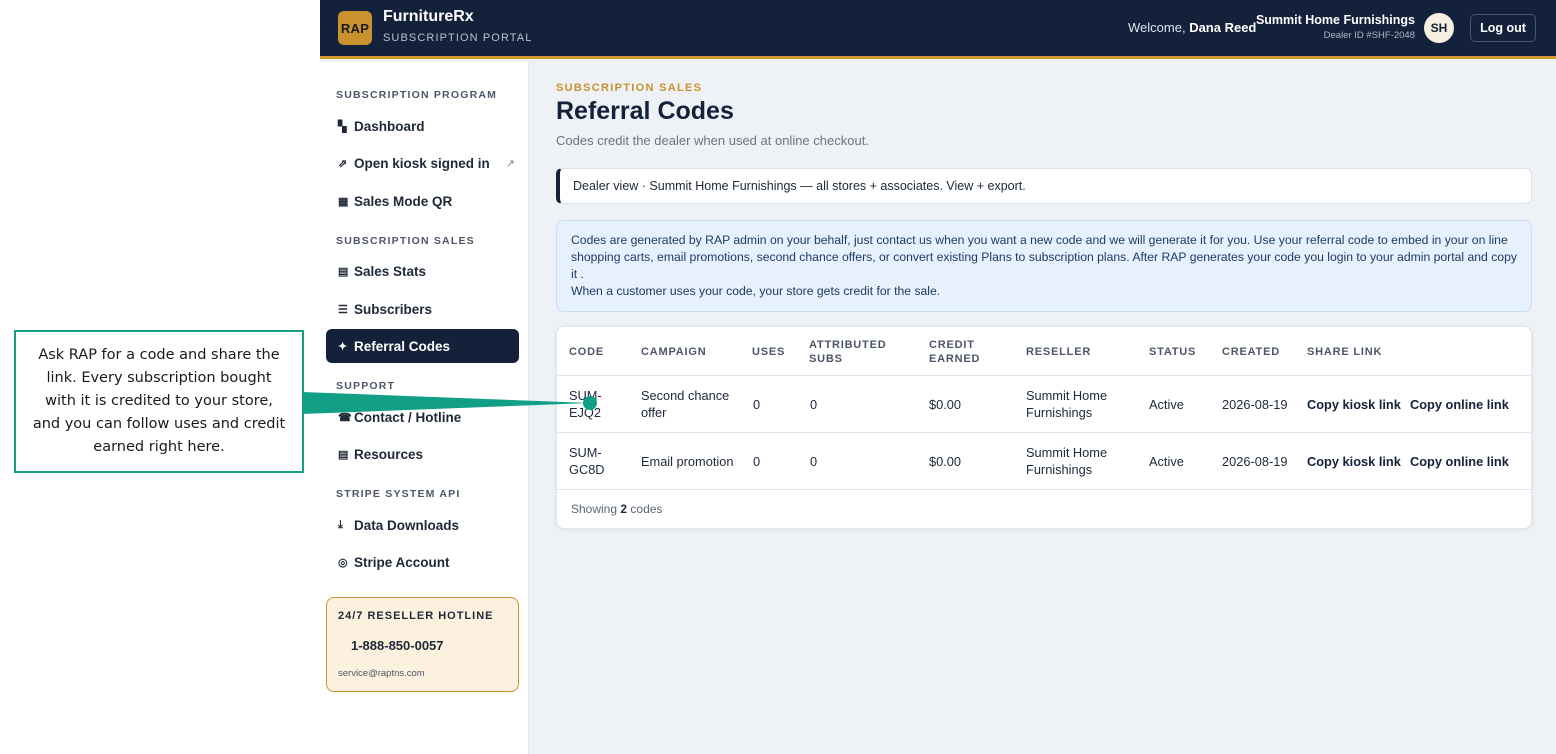 This screenshot has width=1556, height=754. I want to click on sidebar-item-contact-hotline: ☎ Contact / Hotline, so click(422, 417).